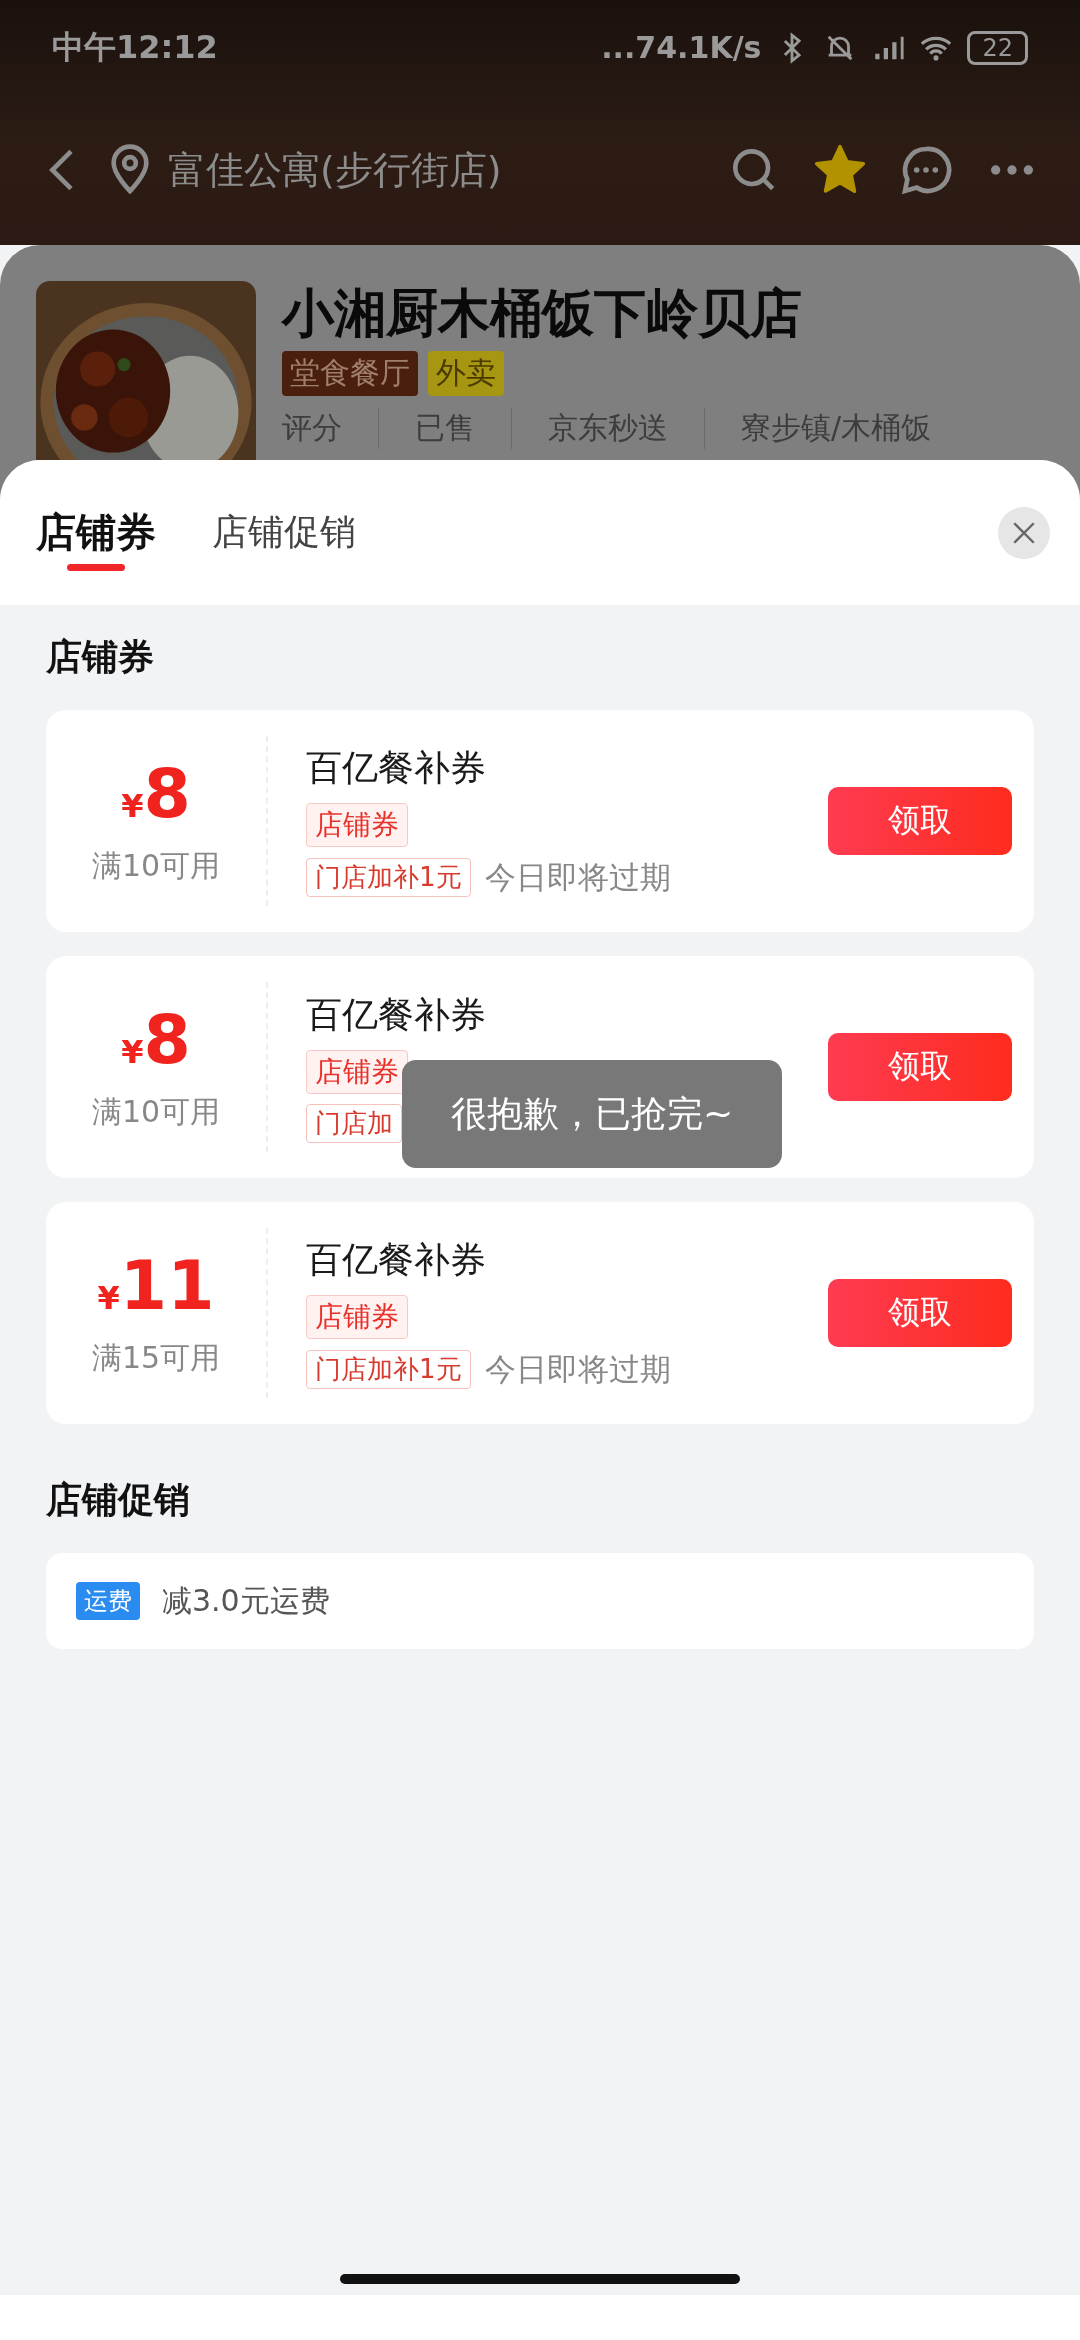 This screenshot has height=2340, width=1080. Describe the element at coordinates (681, 47) in the screenshot. I see `network-speed: ...74.1K/s` at that location.